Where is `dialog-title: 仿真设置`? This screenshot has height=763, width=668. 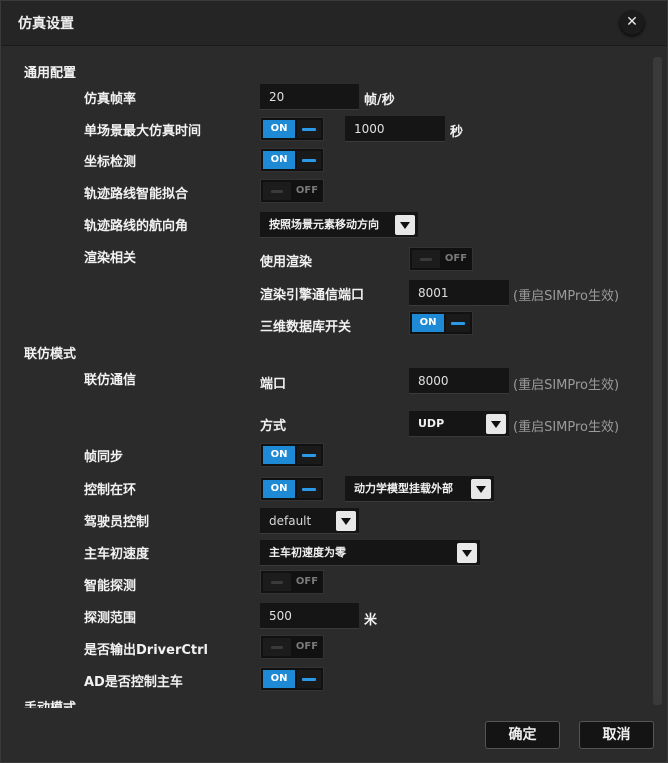 dialog-title: 仿真设置 is located at coordinates (46, 24).